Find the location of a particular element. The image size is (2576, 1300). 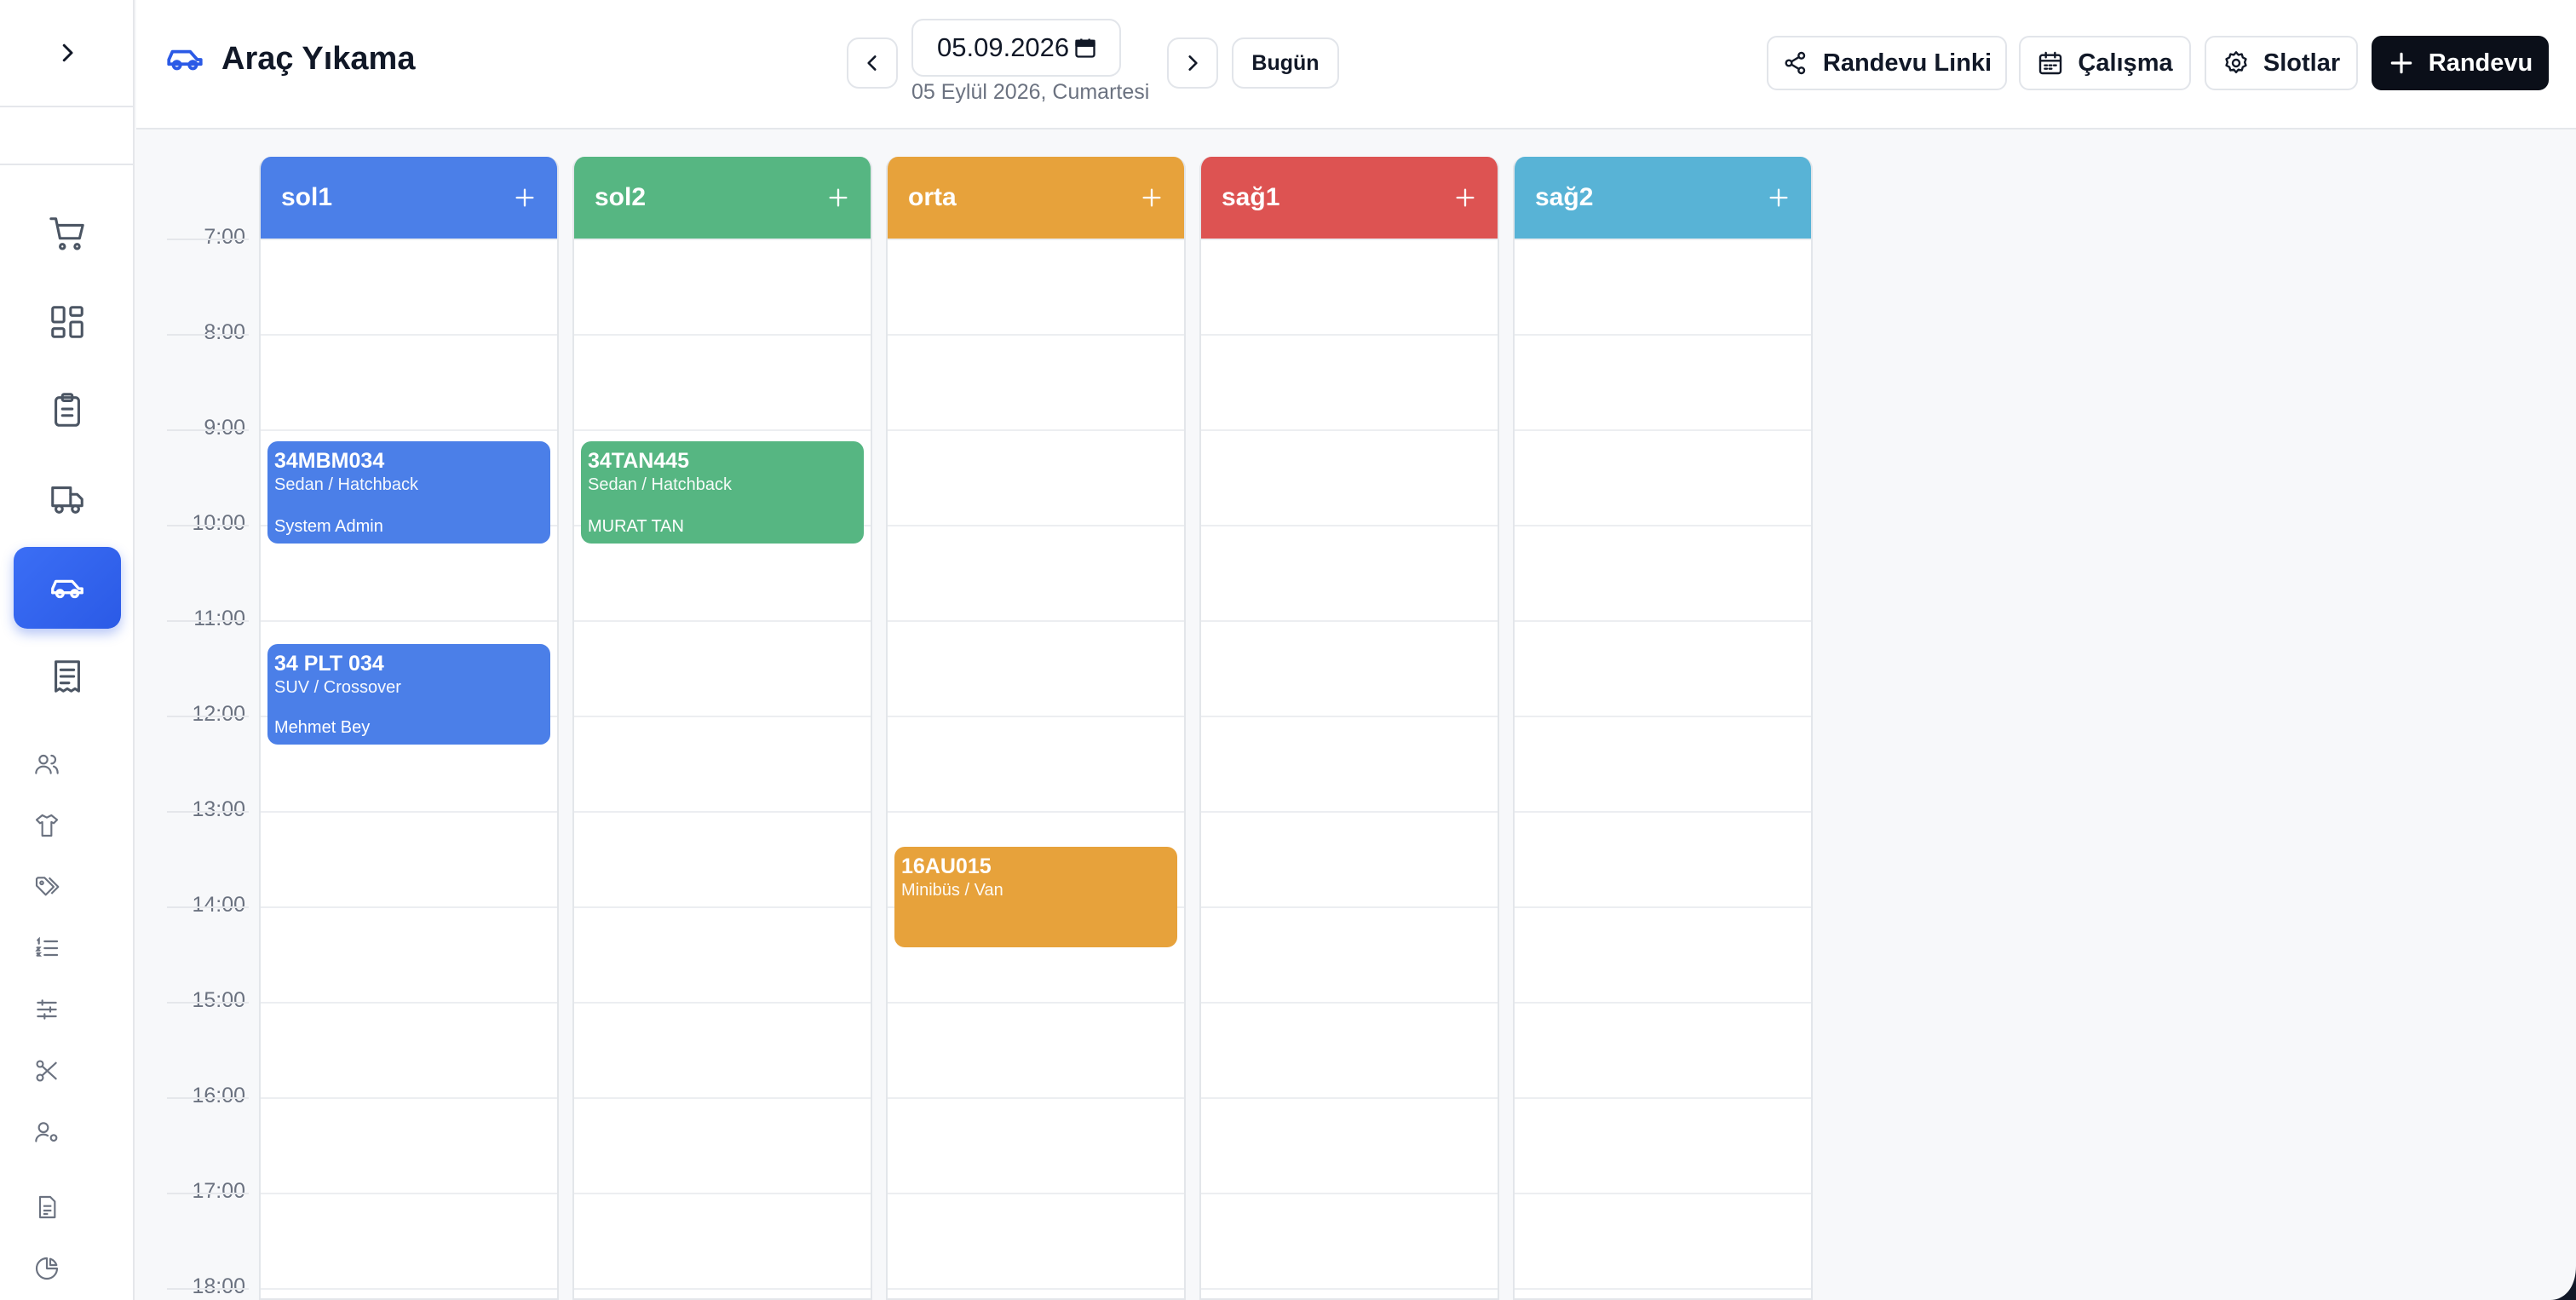

time-label: 13:00 is located at coordinates (218, 809).